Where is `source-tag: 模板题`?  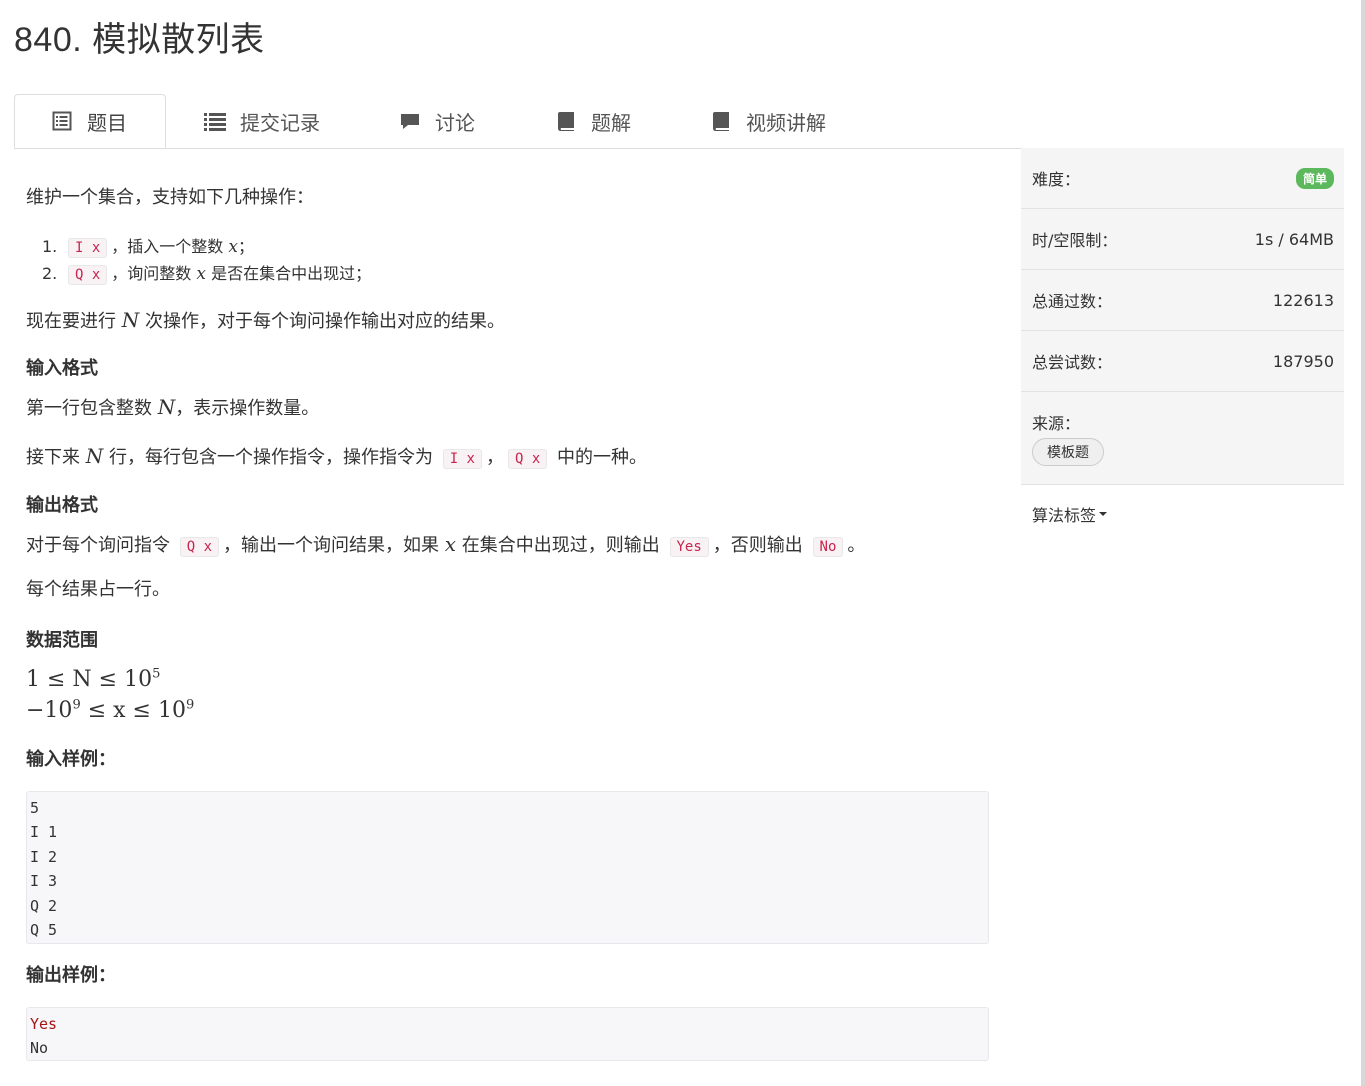
source-tag: 模板题 is located at coordinates (1068, 452).